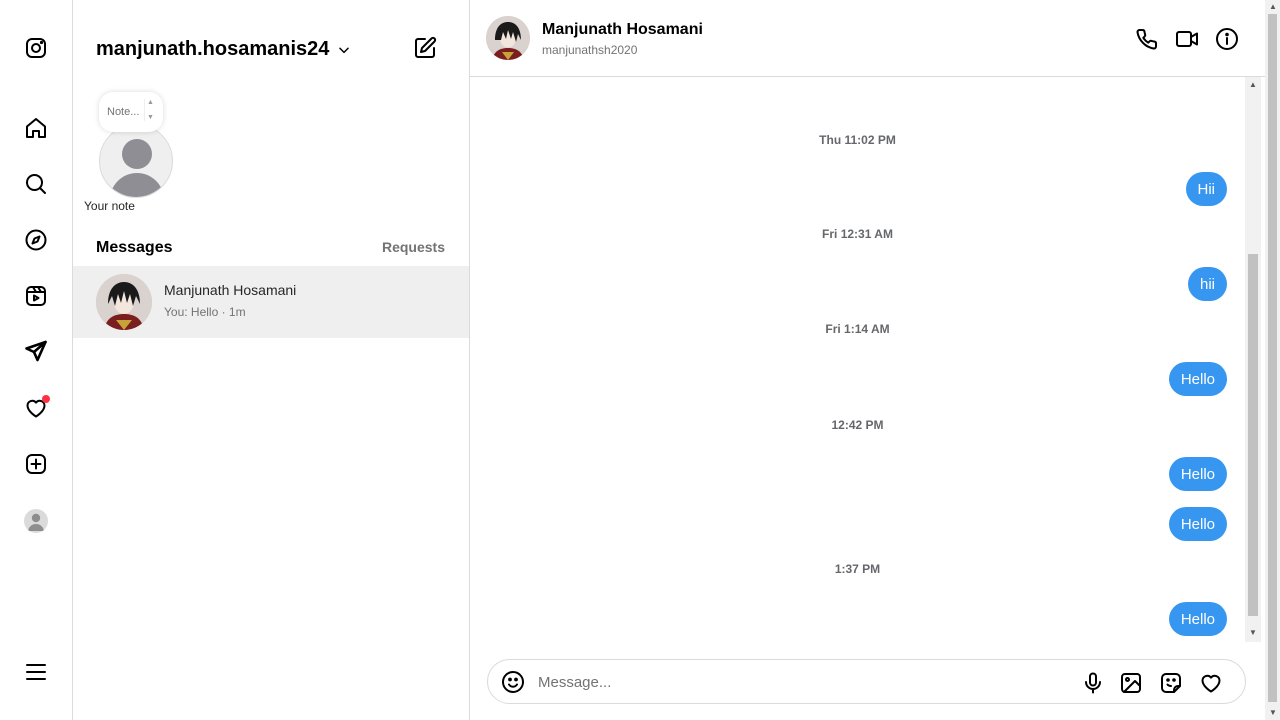  I want to click on notification-dot, so click(46, 399).